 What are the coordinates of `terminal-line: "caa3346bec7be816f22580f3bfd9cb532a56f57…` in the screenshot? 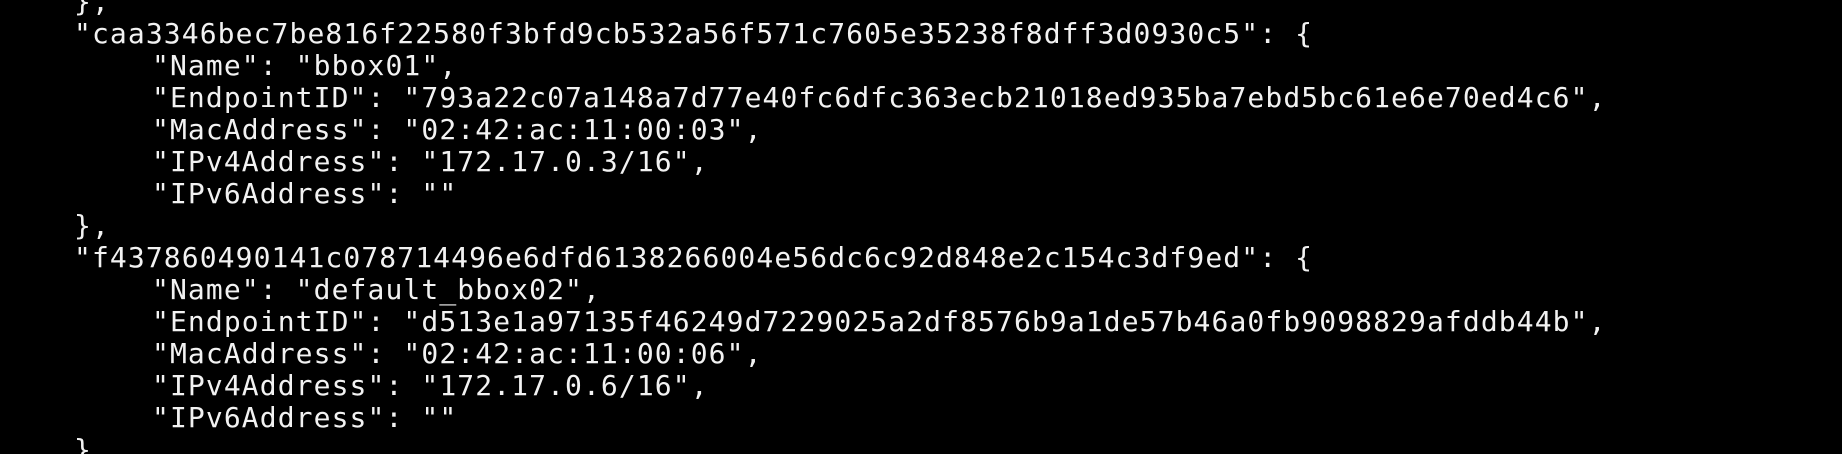 It's located at (694, 33).